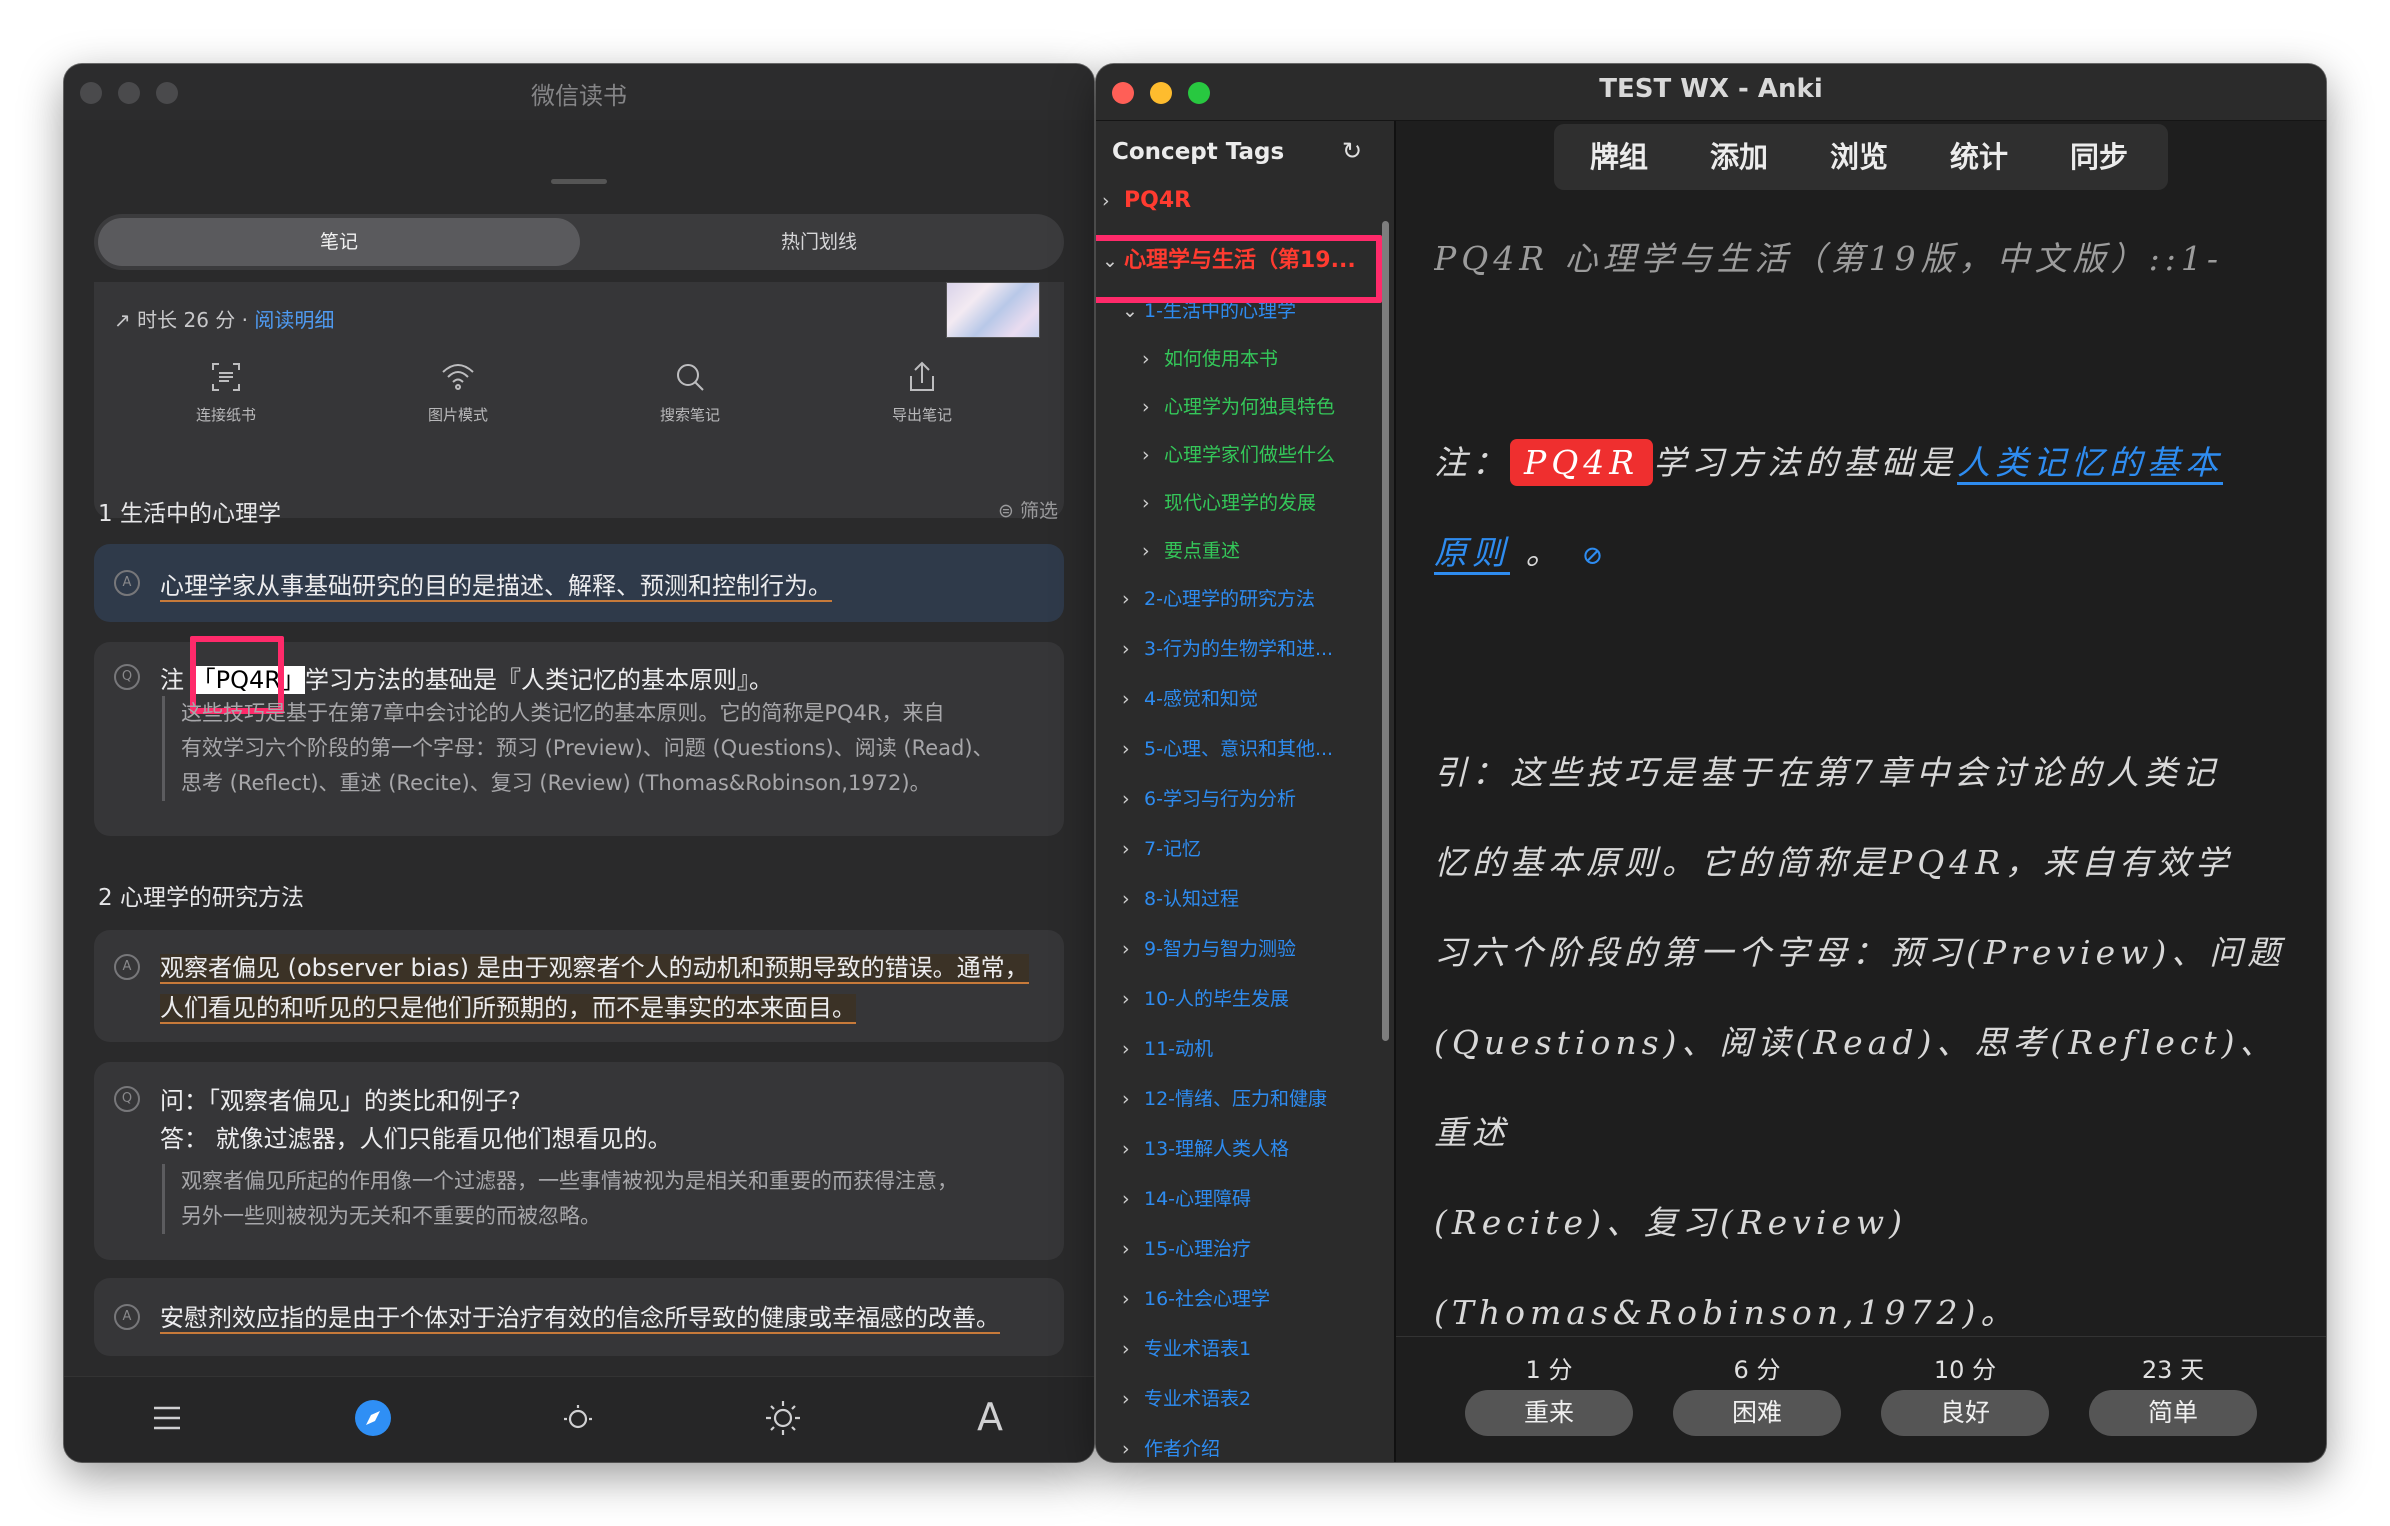 The width and height of the screenshot is (2390, 1526). What do you see at coordinates (1190, 697) in the screenshot?
I see `tag-item: › 4-感觉和知觉` at bounding box center [1190, 697].